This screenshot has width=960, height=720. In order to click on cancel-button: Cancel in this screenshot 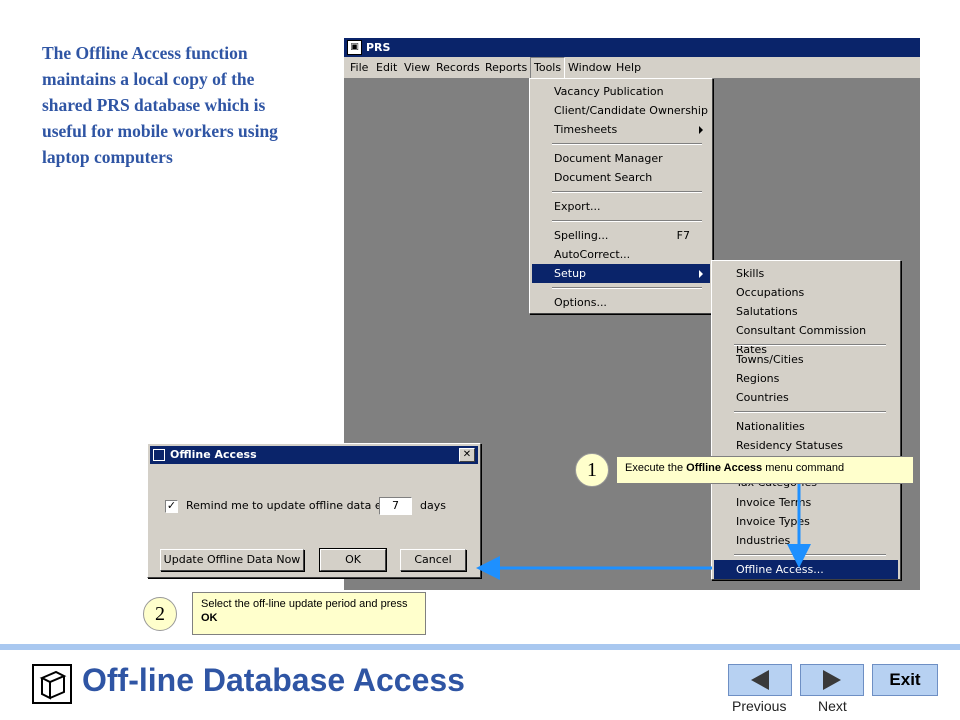, I will do `click(433, 560)`.